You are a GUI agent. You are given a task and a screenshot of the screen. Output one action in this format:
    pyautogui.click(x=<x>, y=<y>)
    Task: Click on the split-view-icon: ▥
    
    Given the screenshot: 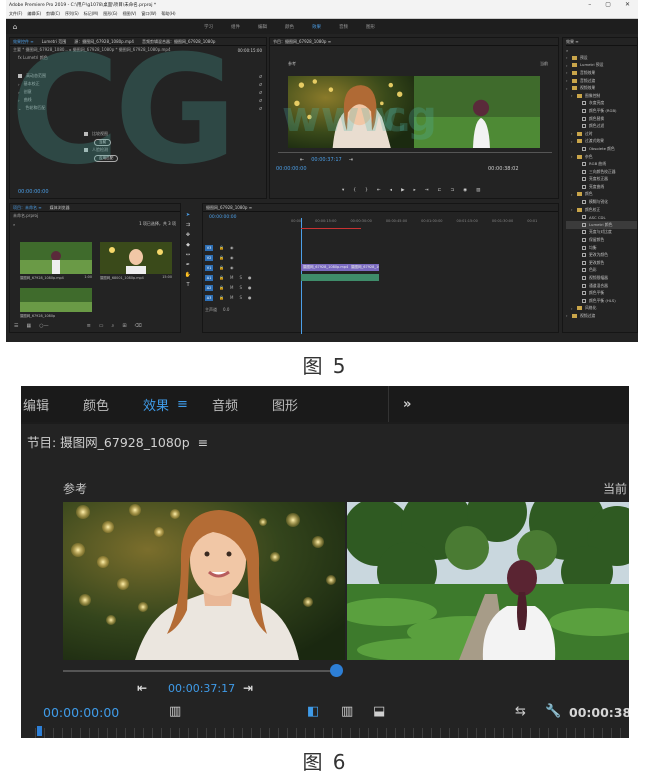 What is the action you would take?
    pyautogui.click(x=175, y=711)
    